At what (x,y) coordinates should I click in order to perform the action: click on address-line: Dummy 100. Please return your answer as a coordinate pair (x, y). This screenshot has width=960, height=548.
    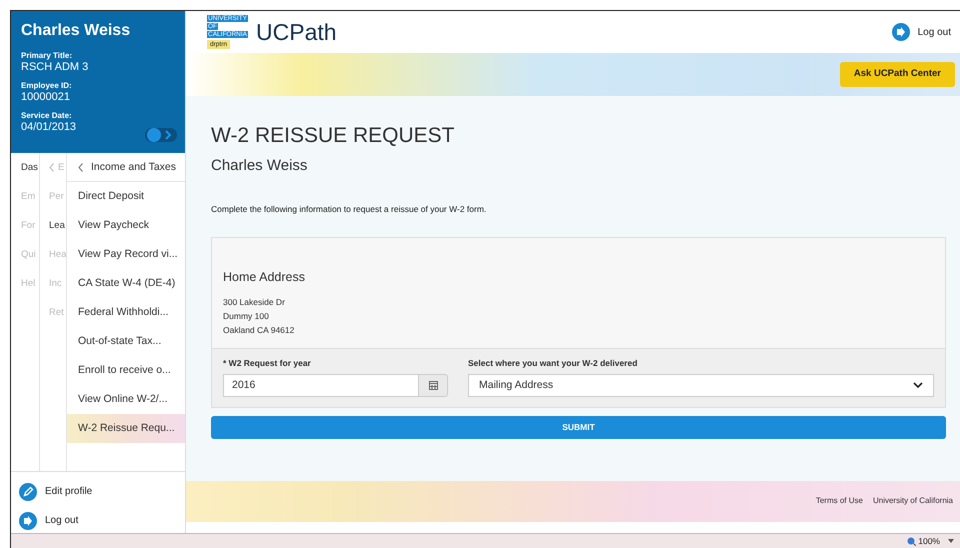
    Looking at the image, I should click on (246, 317).